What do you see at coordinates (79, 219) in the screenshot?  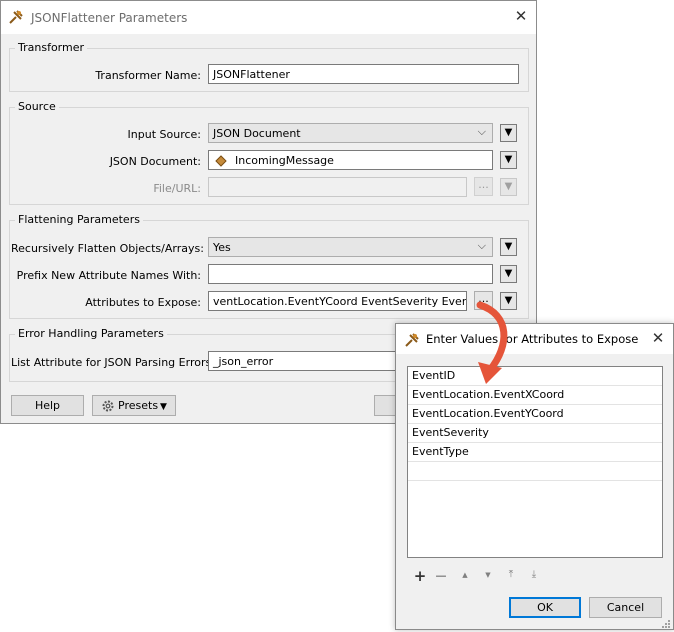 I see `flattening-group-label: Flattening Parameters` at bounding box center [79, 219].